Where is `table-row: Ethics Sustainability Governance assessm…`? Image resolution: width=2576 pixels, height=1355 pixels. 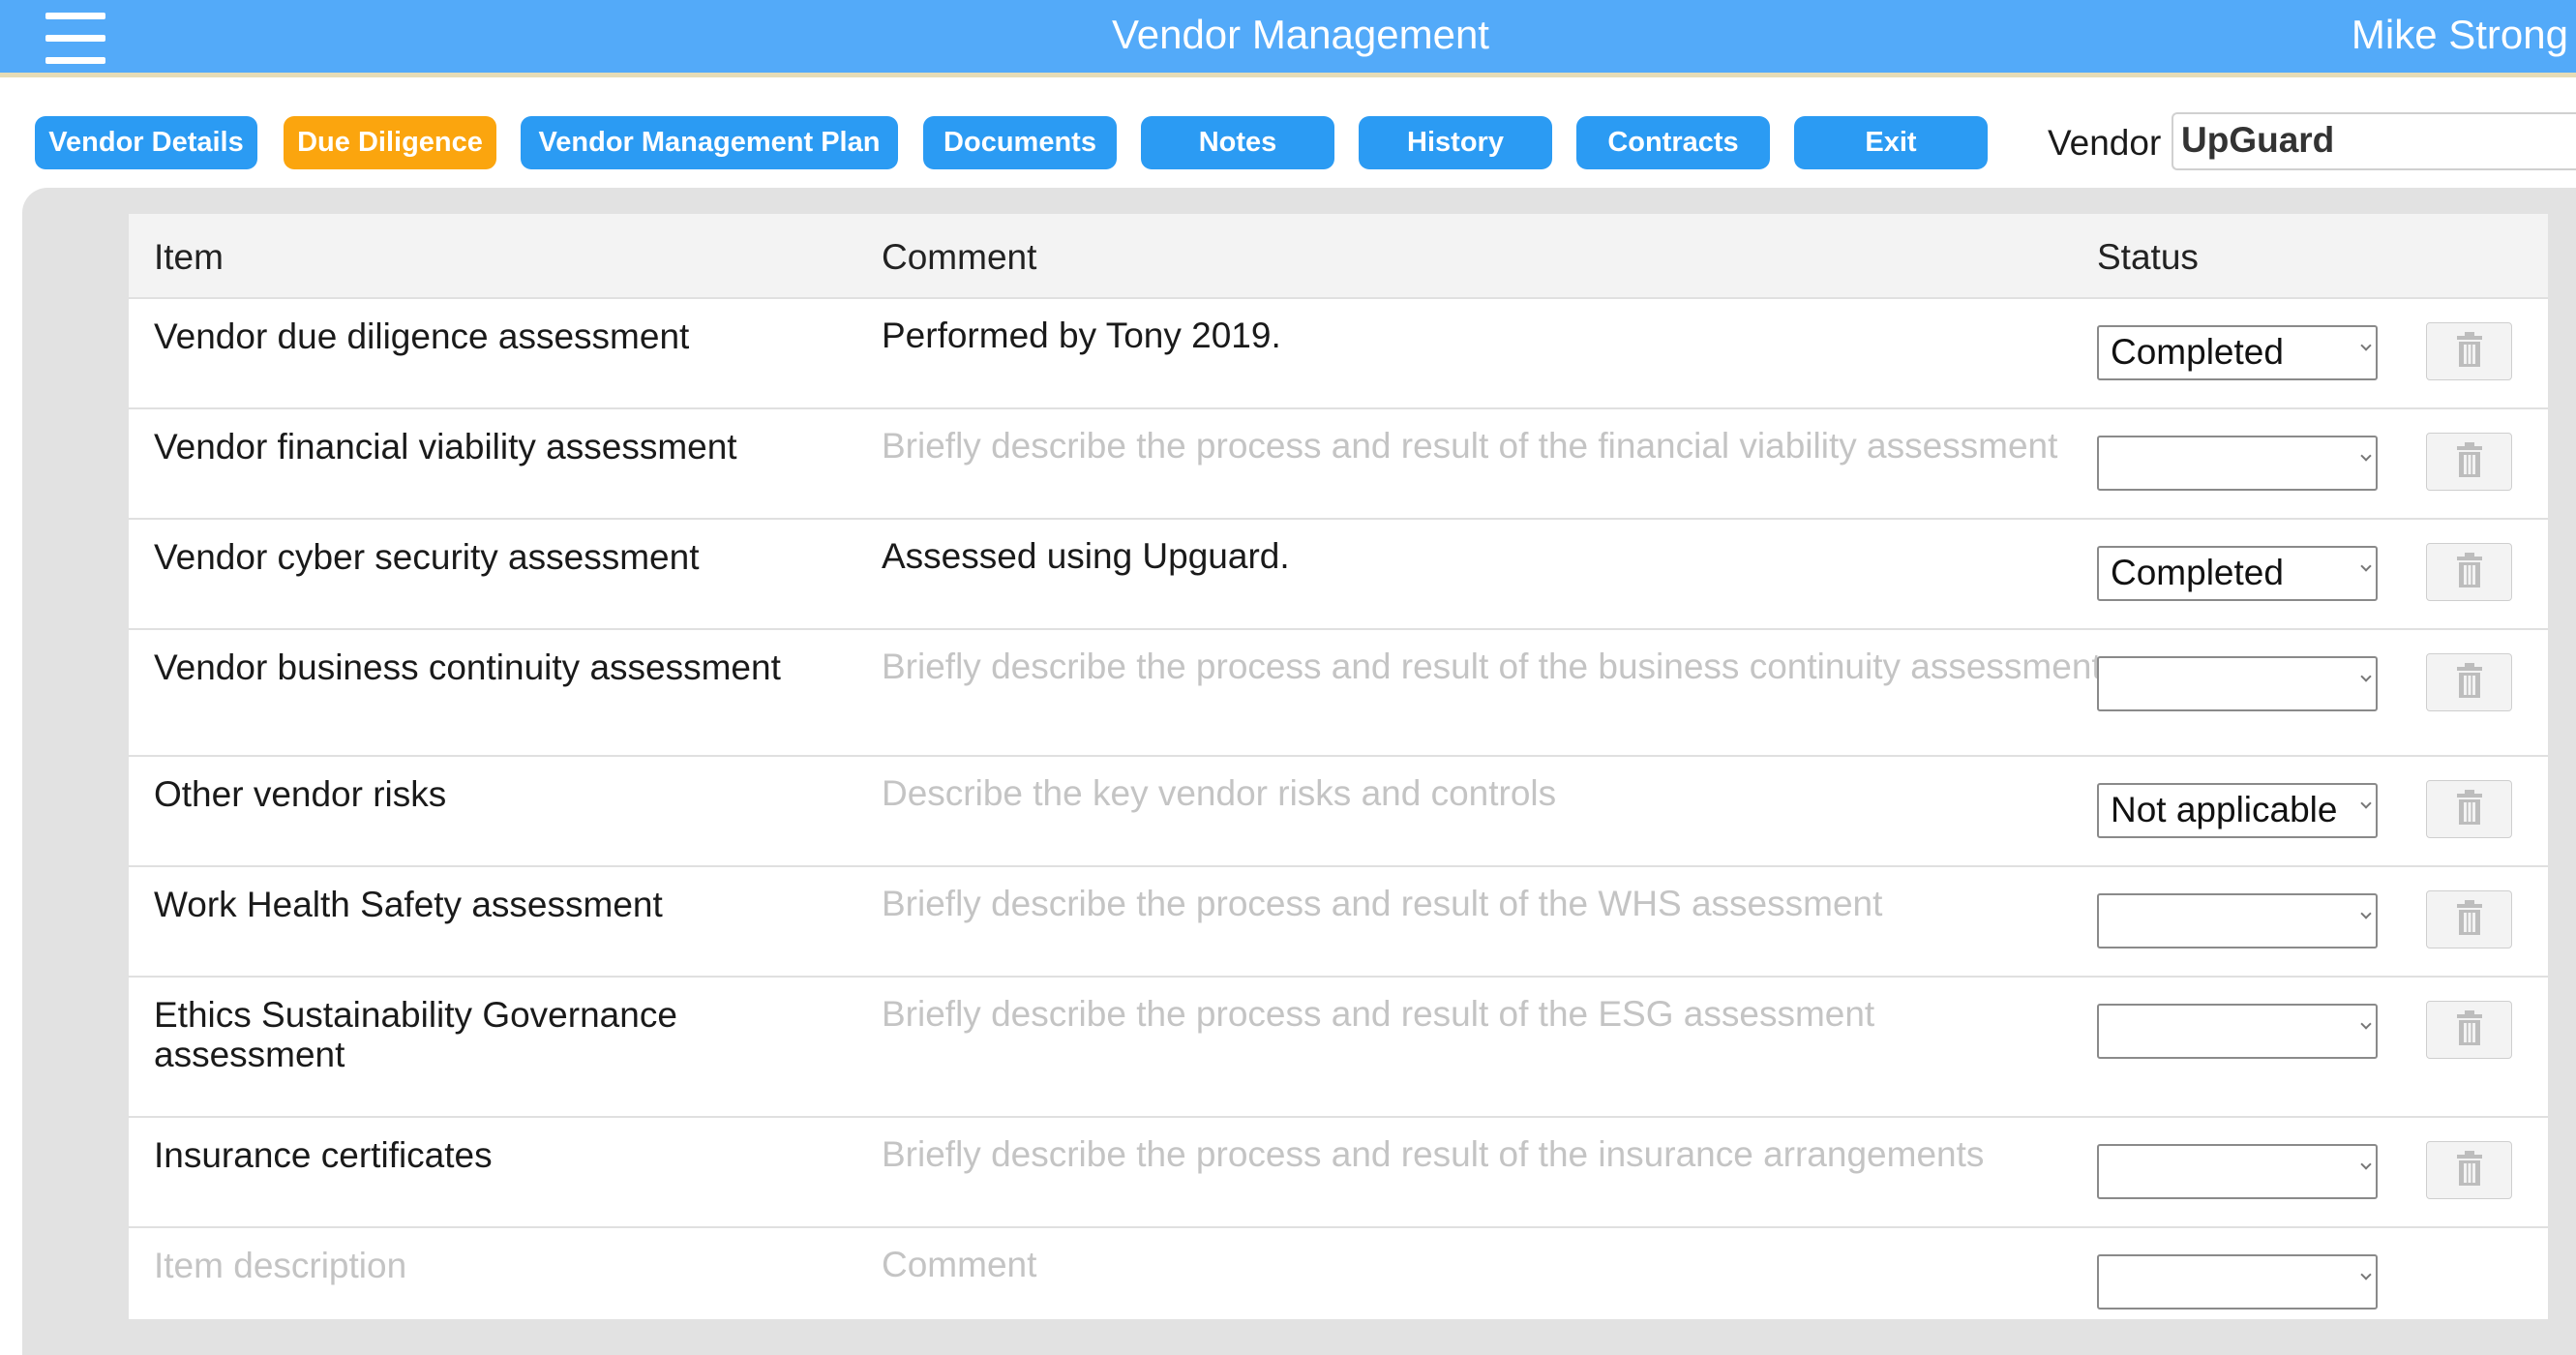 table-row: Ethics Sustainability Governance assessm… is located at coordinates (1338, 1048).